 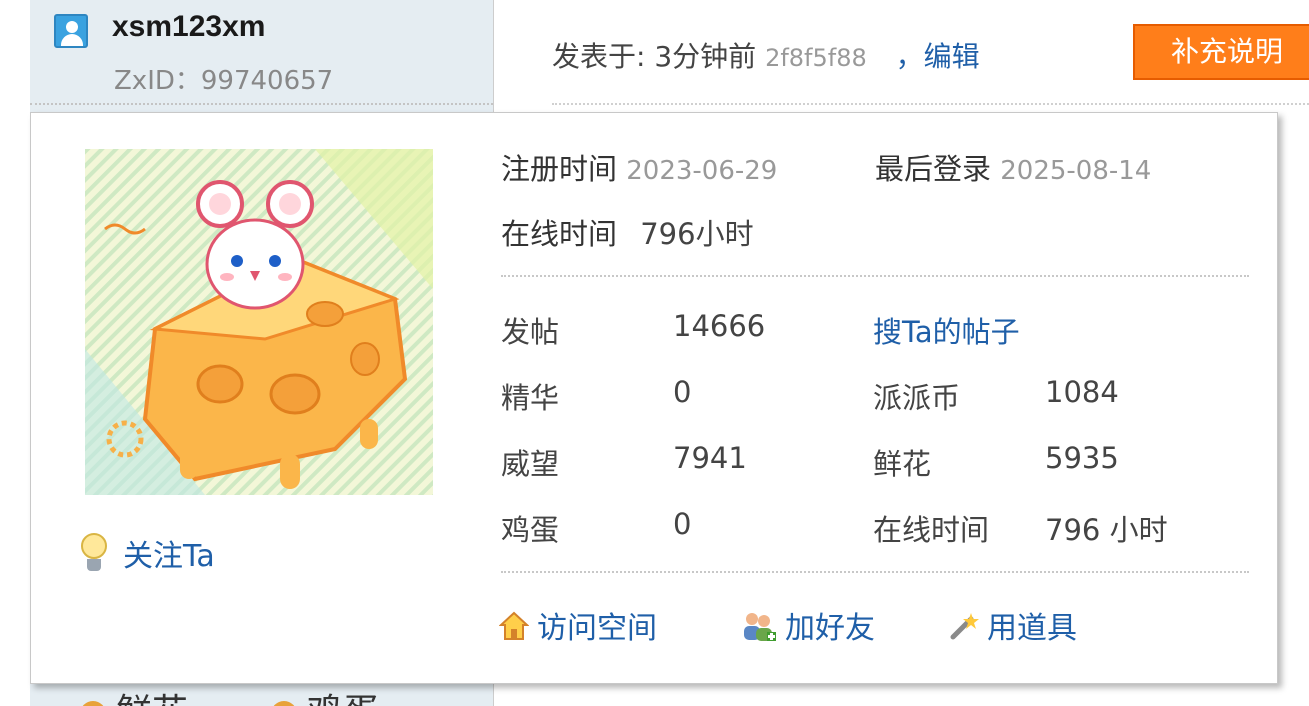 I want to click on egg-icon, so click(x=283, y=703).